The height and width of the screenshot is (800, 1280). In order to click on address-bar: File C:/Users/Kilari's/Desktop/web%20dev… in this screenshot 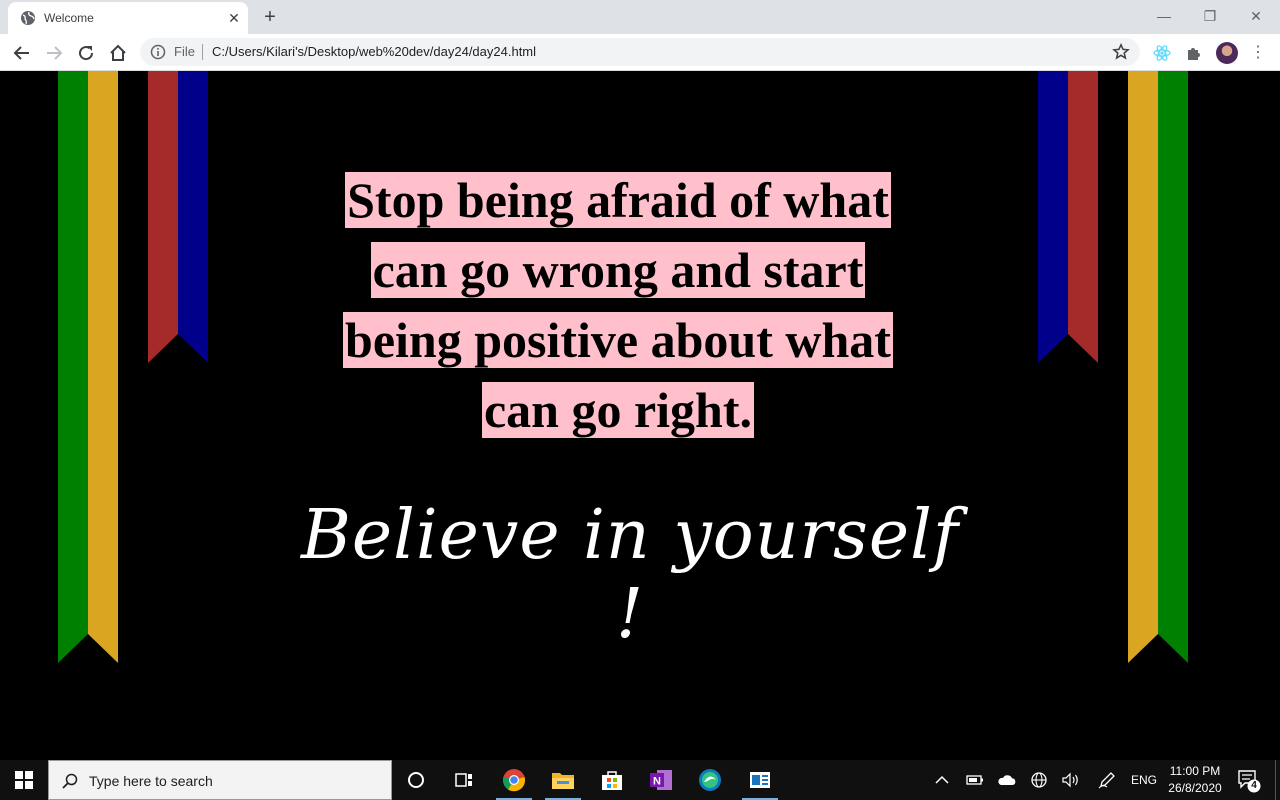, I will do `click(640, 52)`.